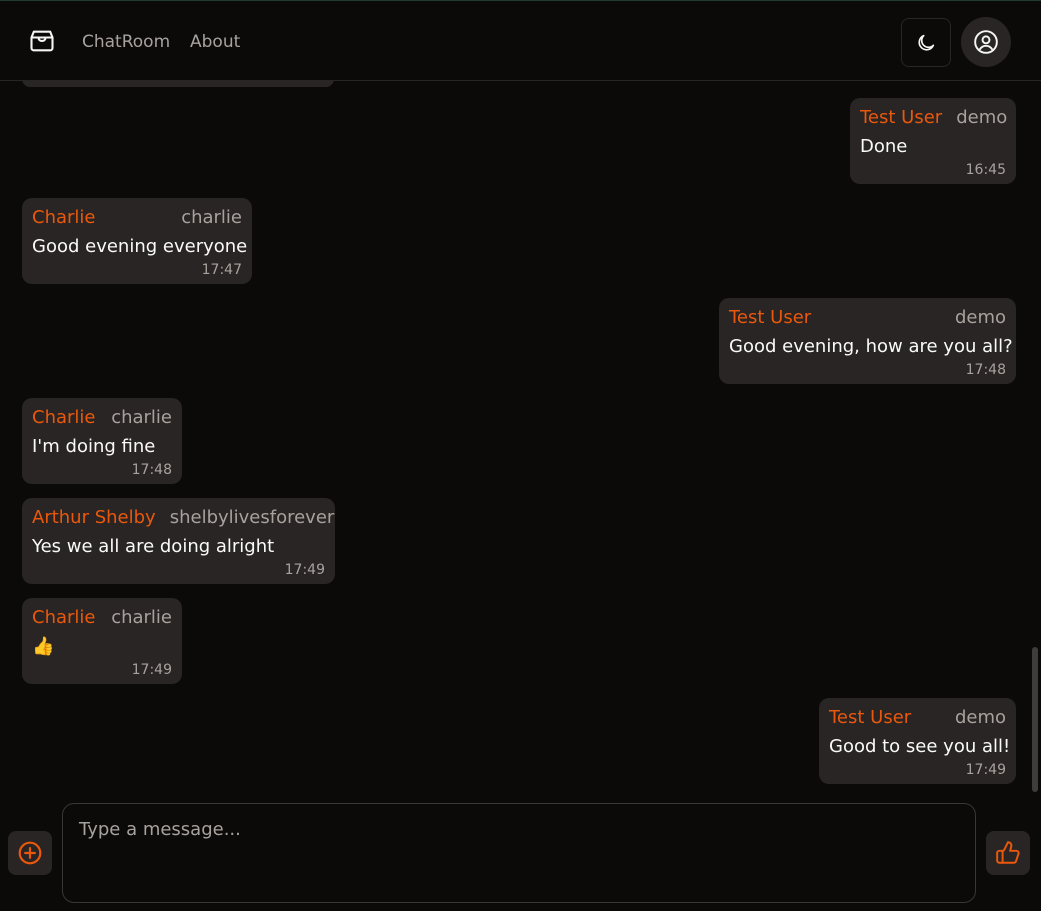 The height and width of the screenshot is (911, 1041). I want to click on plus-circle-icon, so click(30, 853).